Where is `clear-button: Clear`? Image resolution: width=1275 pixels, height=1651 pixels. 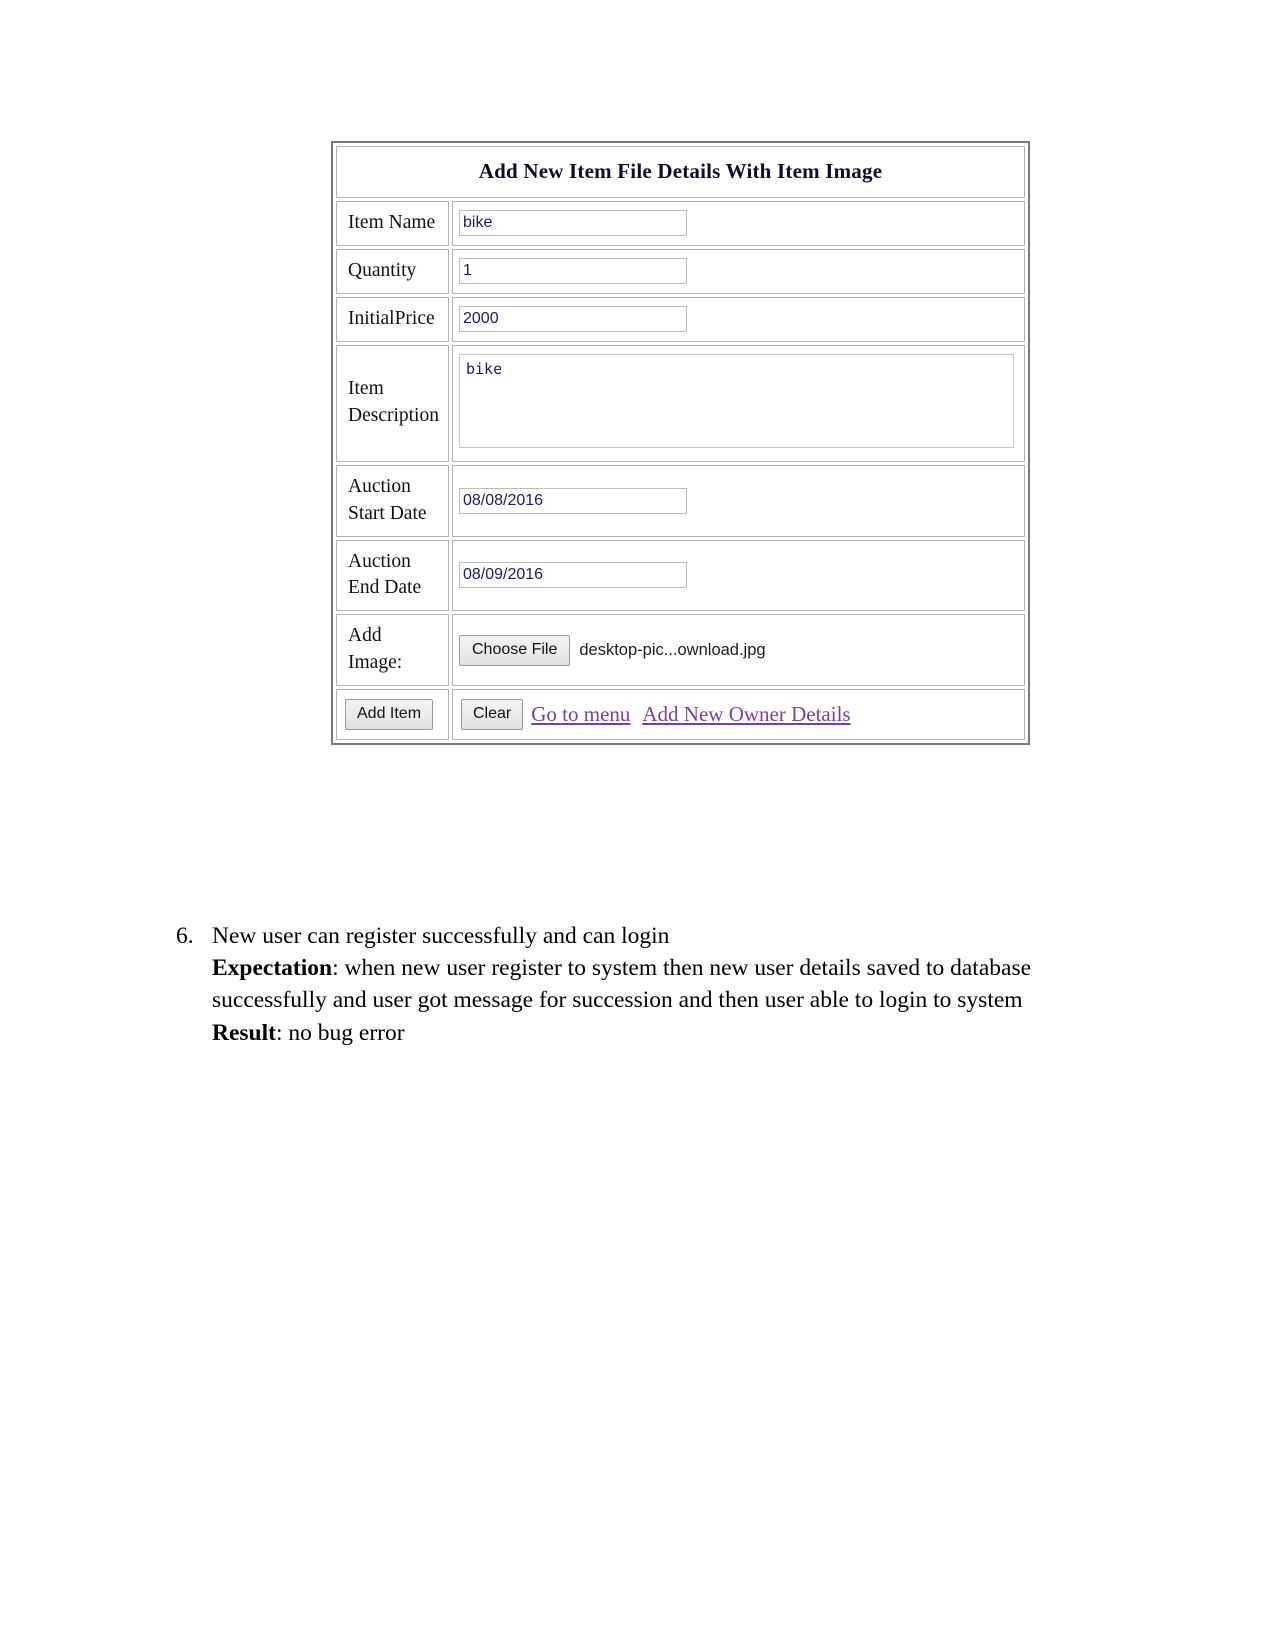 clear-button: Clear is located at coordinates (492, 714).